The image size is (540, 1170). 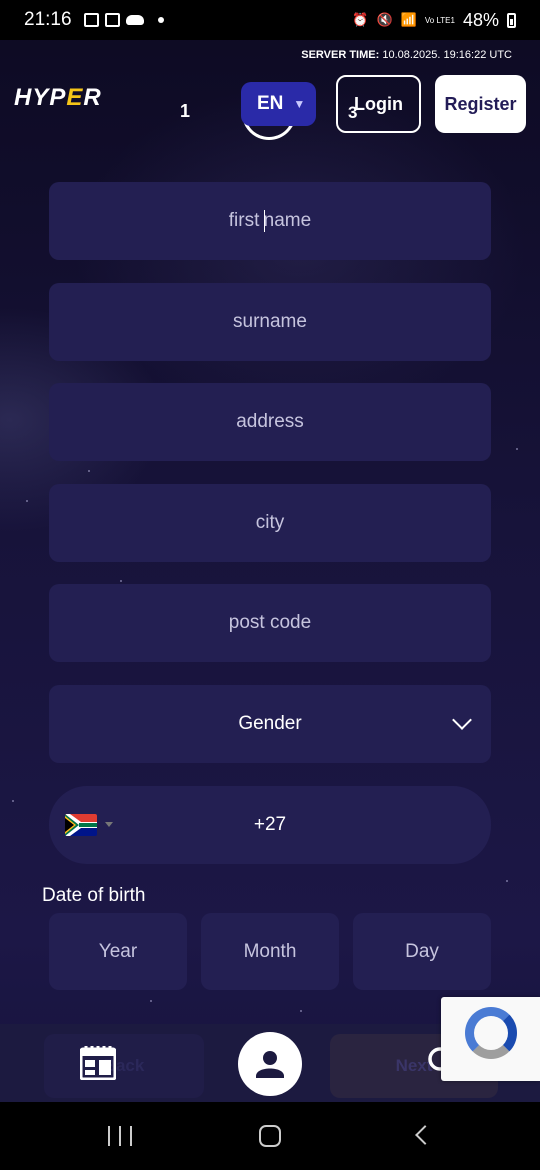 What do you see at coordinates (425, 1135) in the screenshot?
I see `back-arrow-icon` at bounding box center [425, 1135].